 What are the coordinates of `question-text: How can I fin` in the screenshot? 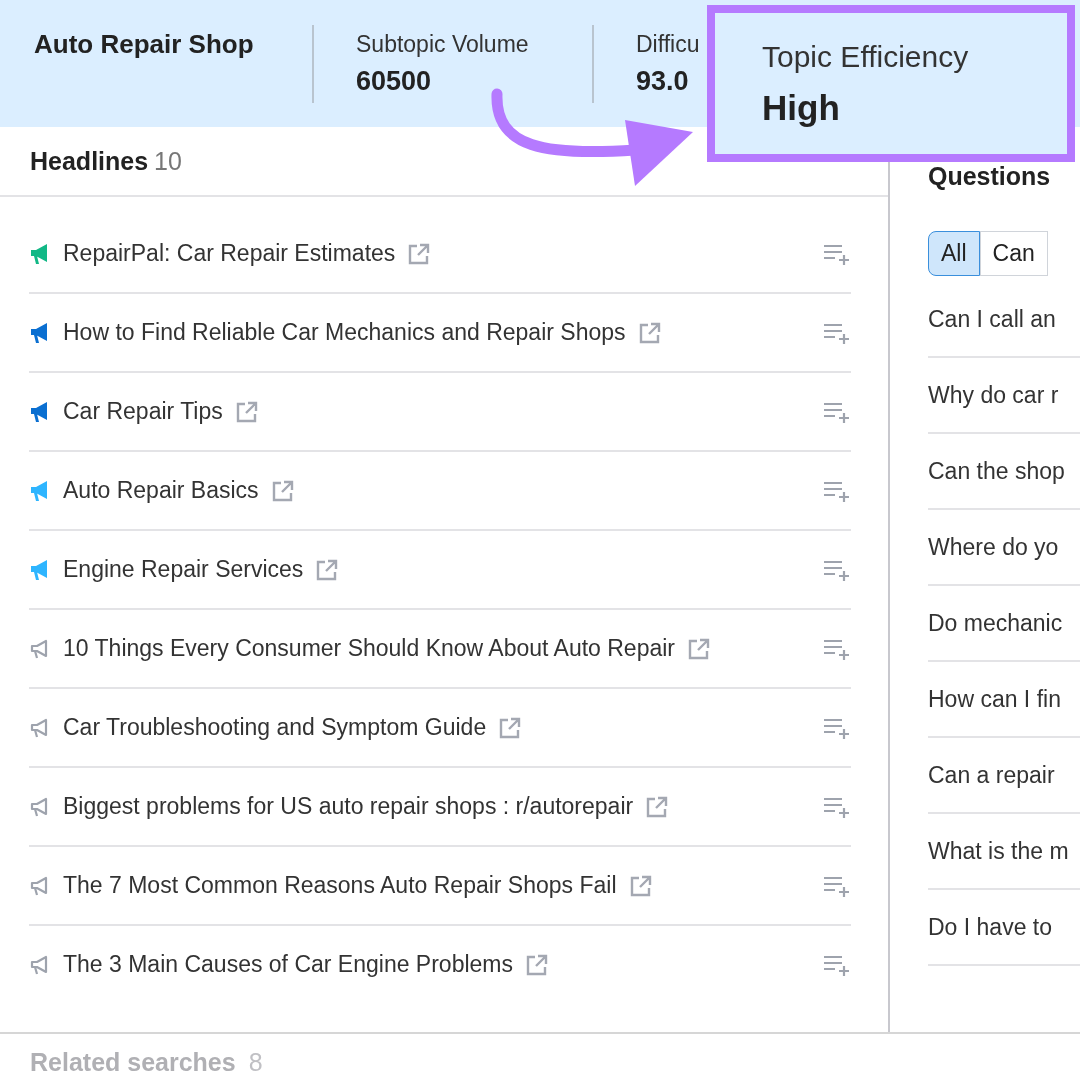 It's located at (994, 699).